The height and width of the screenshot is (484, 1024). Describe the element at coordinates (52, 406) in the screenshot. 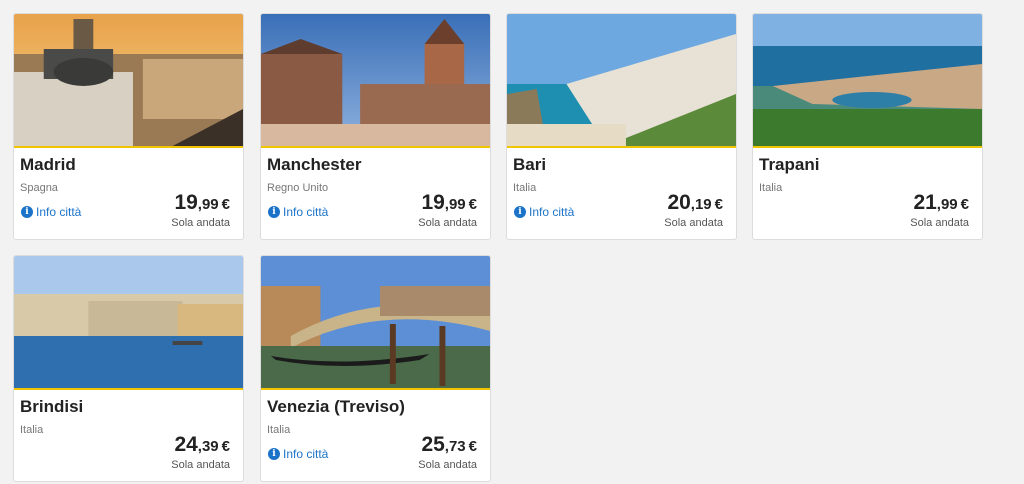

I see `city-name: Brindisi` at that location.